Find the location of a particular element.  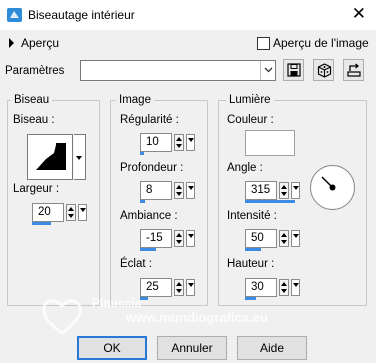

smoothness-level-bar is located at coordinates (142, 153).